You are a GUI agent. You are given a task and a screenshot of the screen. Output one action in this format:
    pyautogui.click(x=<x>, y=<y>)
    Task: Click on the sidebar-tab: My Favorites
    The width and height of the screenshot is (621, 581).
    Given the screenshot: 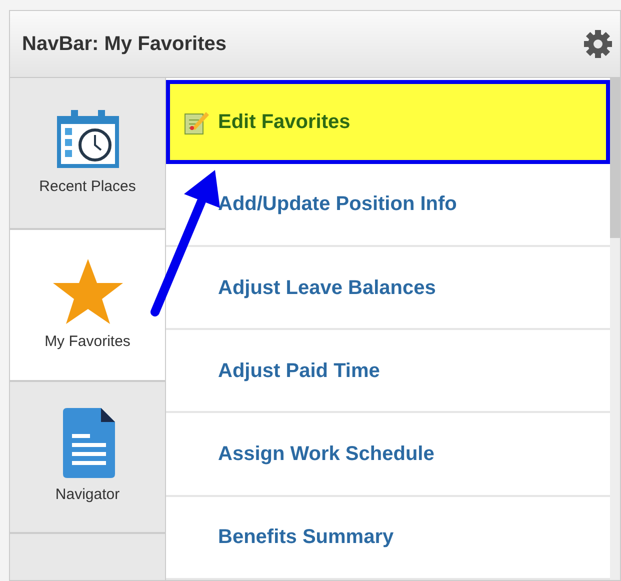 What is the action you would take?
    pyautogui.click(x=87, y=306)
    